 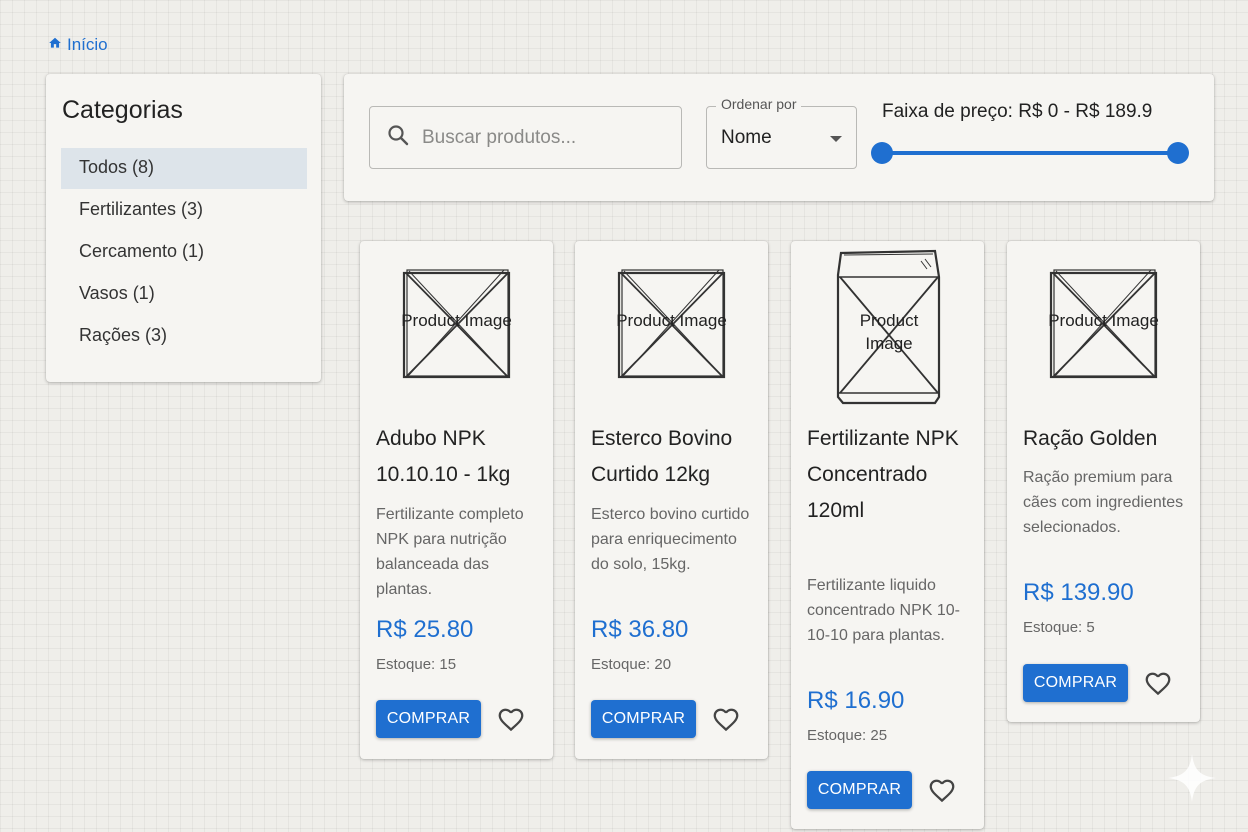 I want to click on breadcrumb-home-link: Início, so click(x=87, y=45).